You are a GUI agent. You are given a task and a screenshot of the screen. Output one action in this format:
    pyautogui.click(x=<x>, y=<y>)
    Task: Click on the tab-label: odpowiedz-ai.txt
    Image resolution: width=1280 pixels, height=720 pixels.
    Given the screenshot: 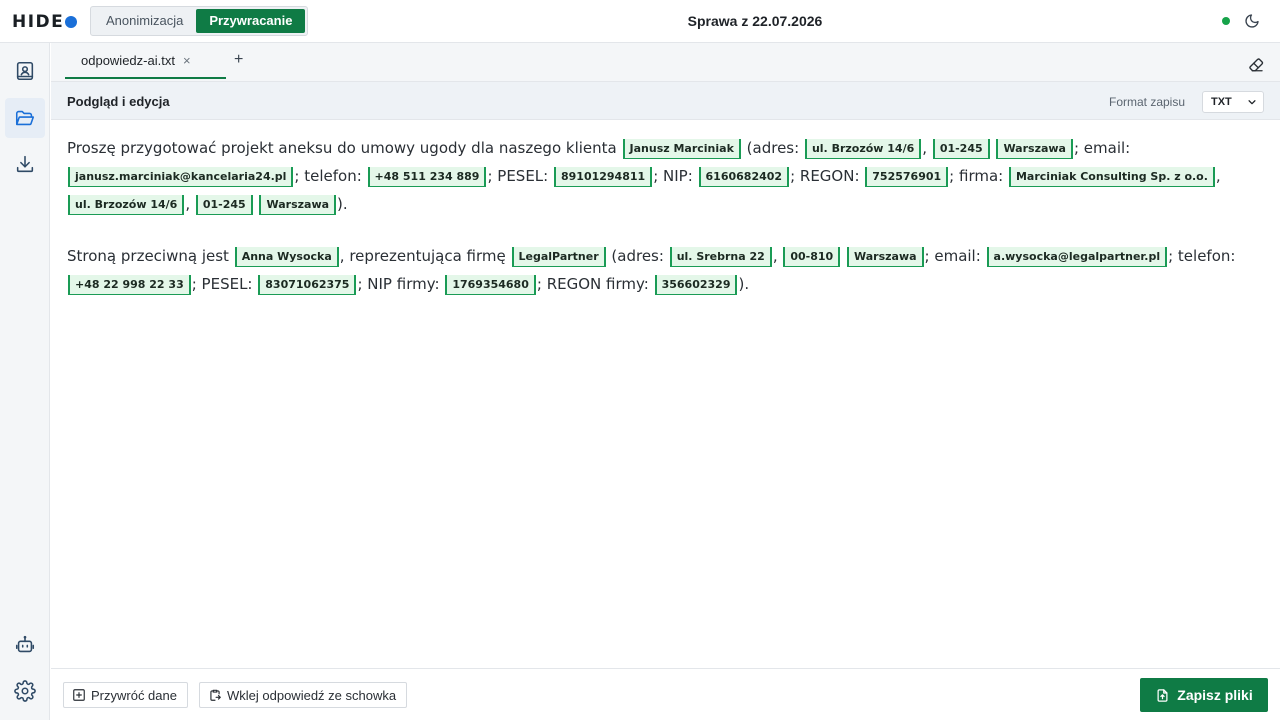 What is the action you would take?
    pyautogui.click(x=128, y=60)
    